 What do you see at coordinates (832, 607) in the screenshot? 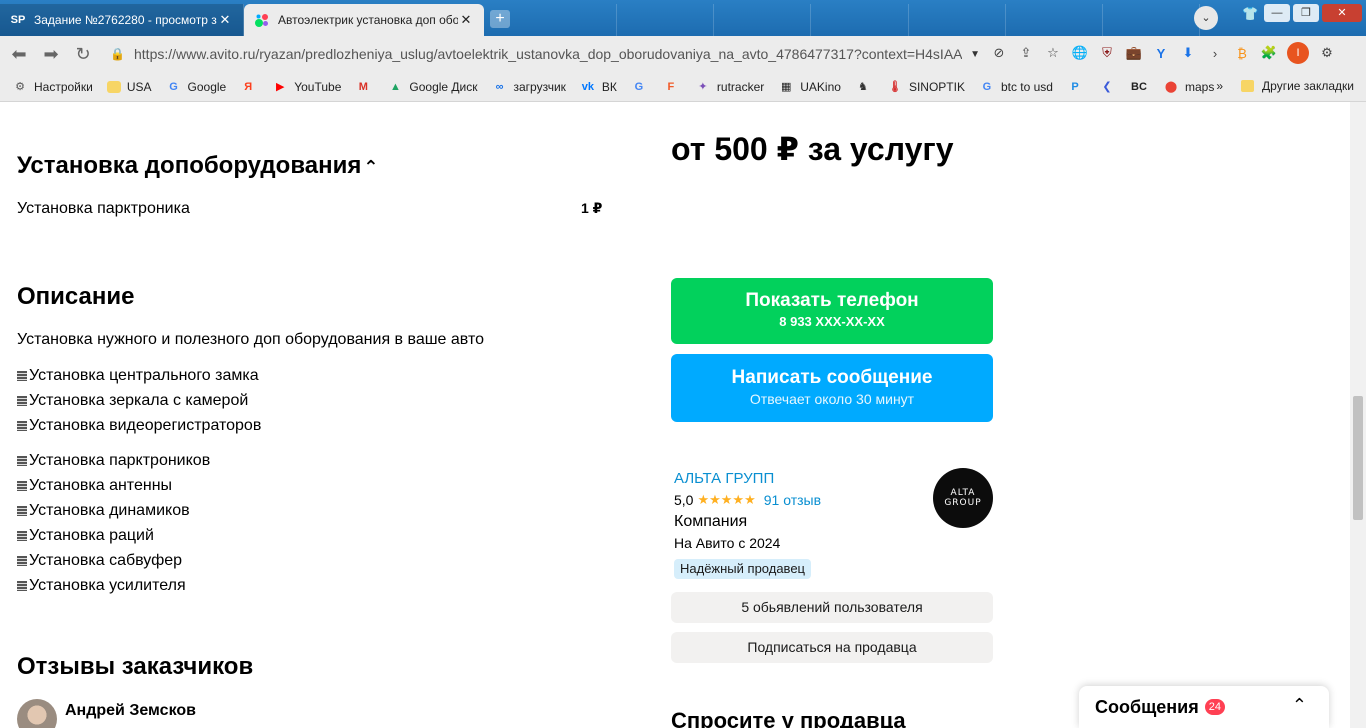
I see `seller-listings-button: 5 обьявлений пользователя` at bounding box center [832, 607].